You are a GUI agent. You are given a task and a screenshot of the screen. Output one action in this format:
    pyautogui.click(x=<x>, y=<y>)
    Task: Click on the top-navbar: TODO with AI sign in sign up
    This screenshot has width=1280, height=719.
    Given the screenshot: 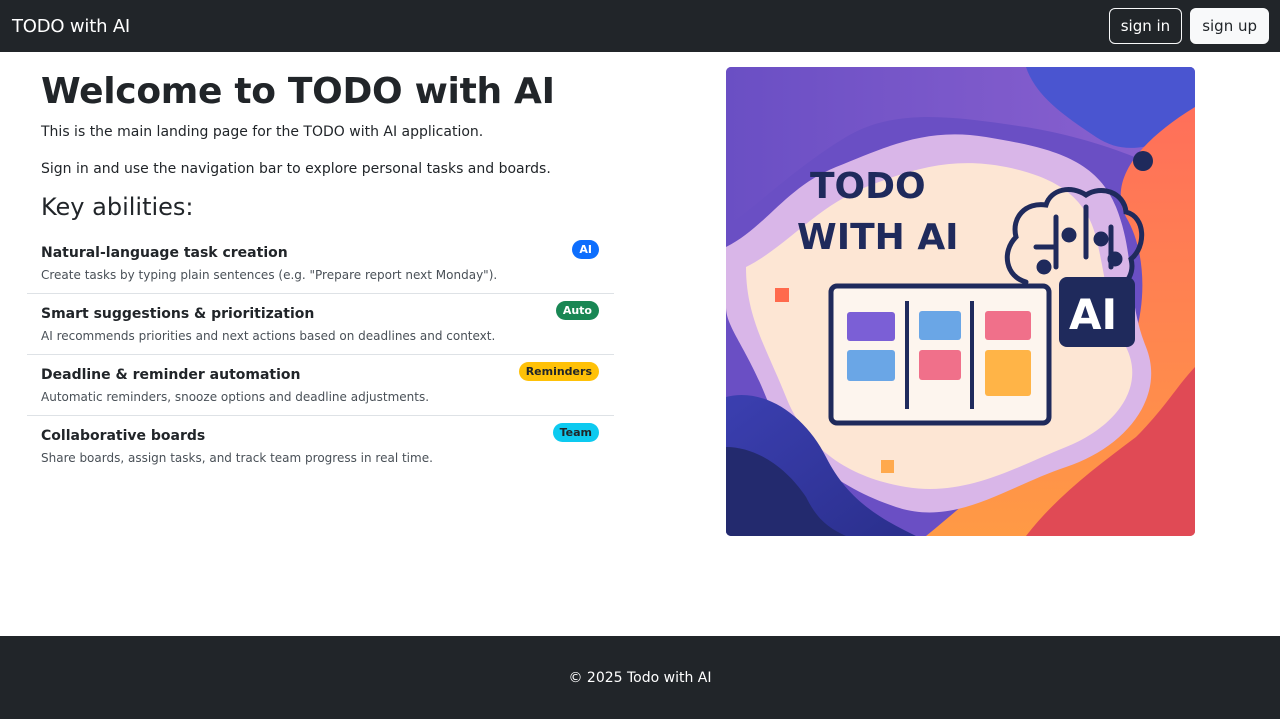 What is the action you would take?
    pyautogui.click(x=640, y=26)
    